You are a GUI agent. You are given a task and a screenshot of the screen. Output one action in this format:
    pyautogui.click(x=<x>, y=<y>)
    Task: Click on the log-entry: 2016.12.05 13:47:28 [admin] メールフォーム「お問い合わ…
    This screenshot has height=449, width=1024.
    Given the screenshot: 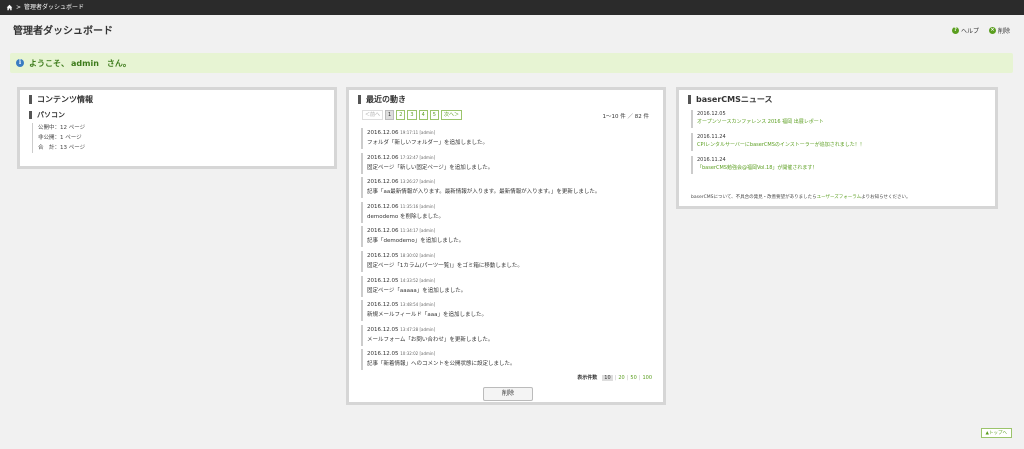 What is the action you would take?
    pyautogui.click(x=506, y=335)
    